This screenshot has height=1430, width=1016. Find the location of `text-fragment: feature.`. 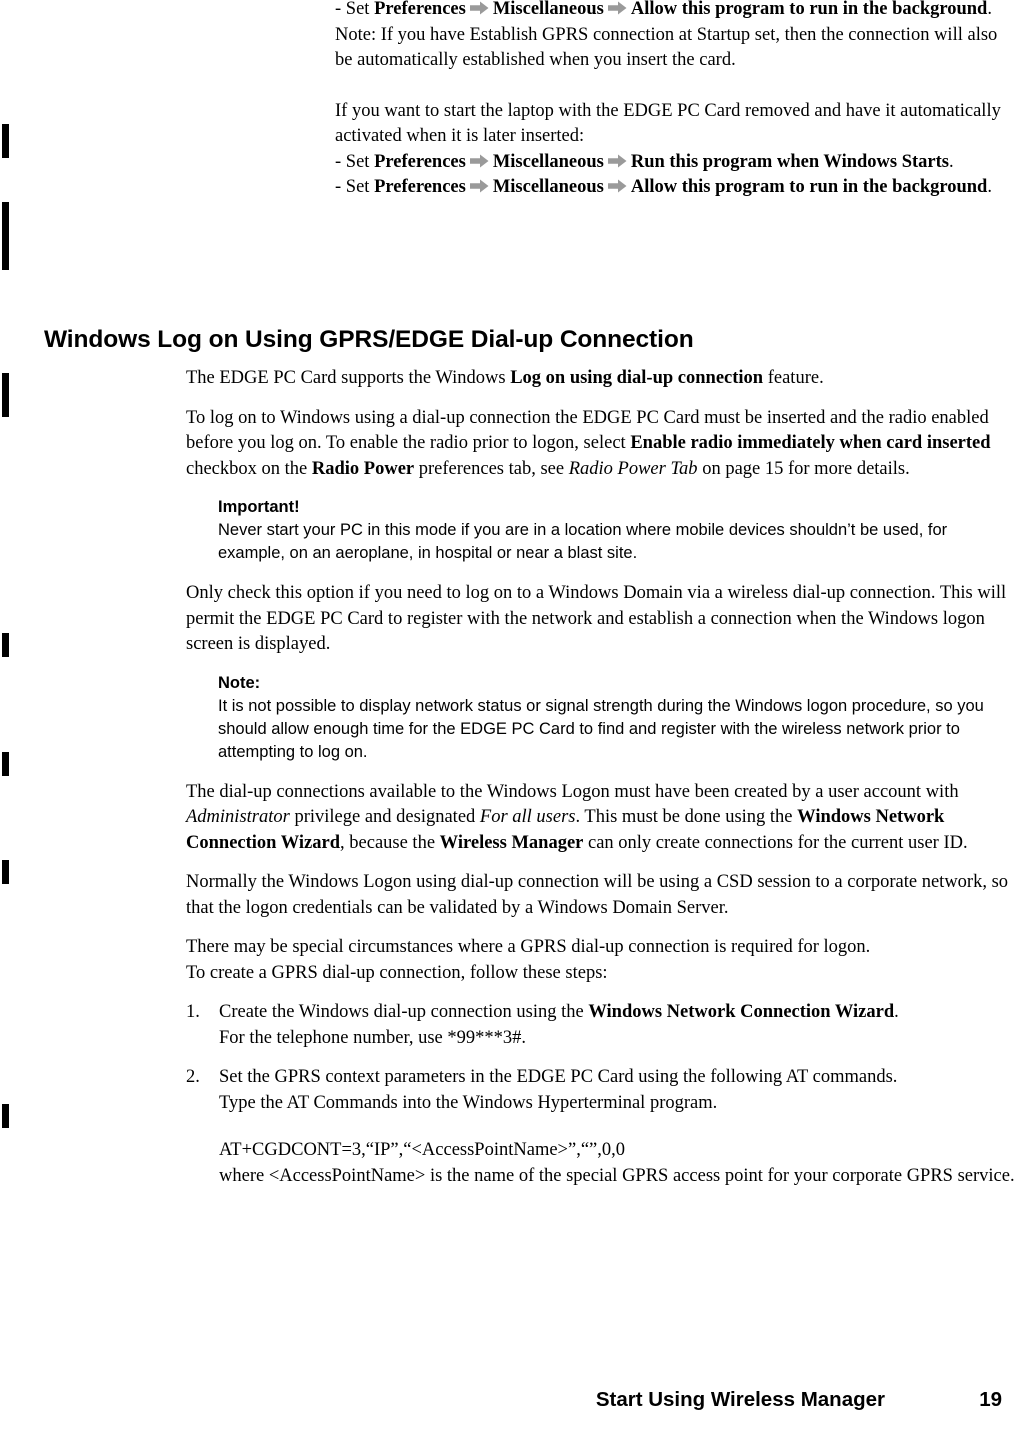

text-fragment: feature. is located at coordinates (793, 378).